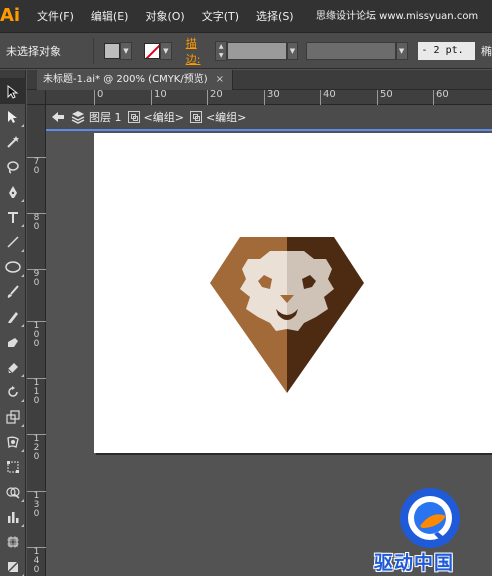  Describe the element at coordinates (430, 518) in the screenshot. I see `globe-logo-icon` at that location.